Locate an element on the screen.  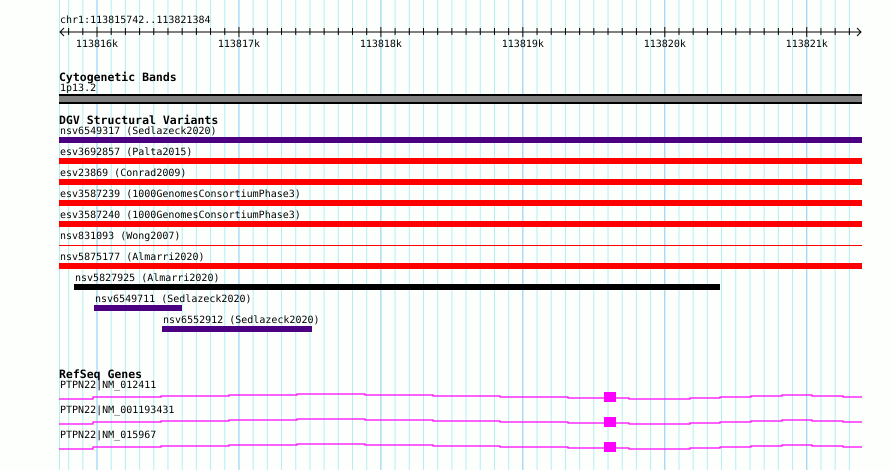
variant-label: nsv6552912 (Sedlazeck2020) is located at coordinates (241, 320).